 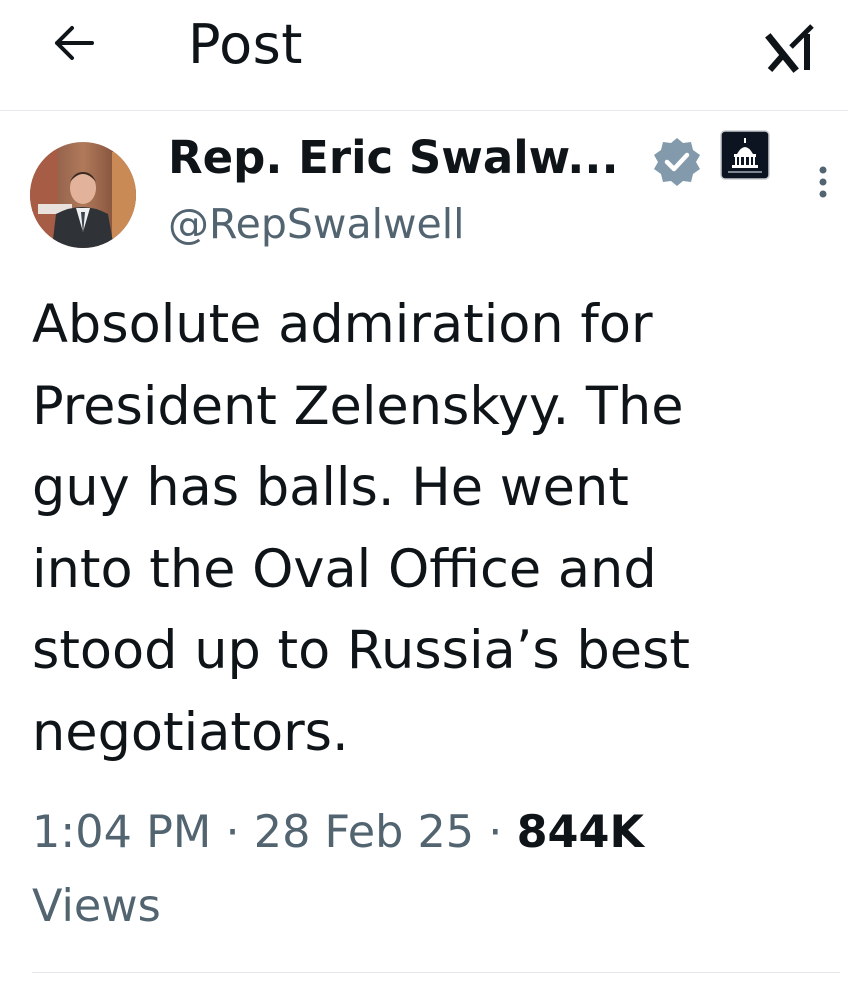 I want to click on avatar, so click(x=83, y=195).